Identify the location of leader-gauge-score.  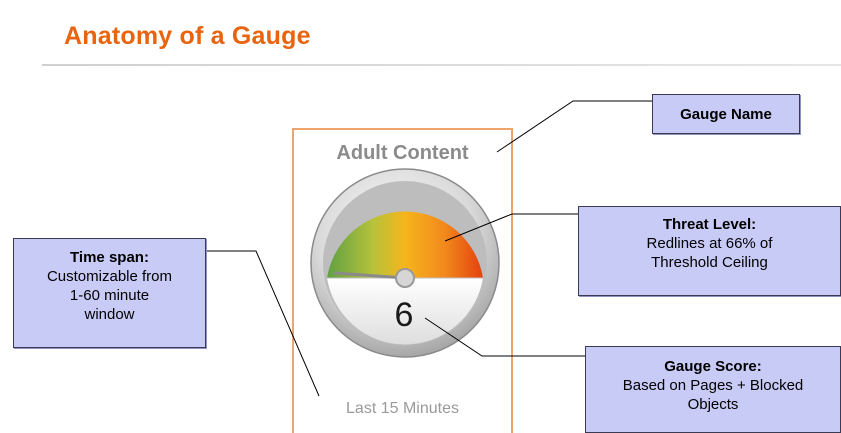
(504, 337).